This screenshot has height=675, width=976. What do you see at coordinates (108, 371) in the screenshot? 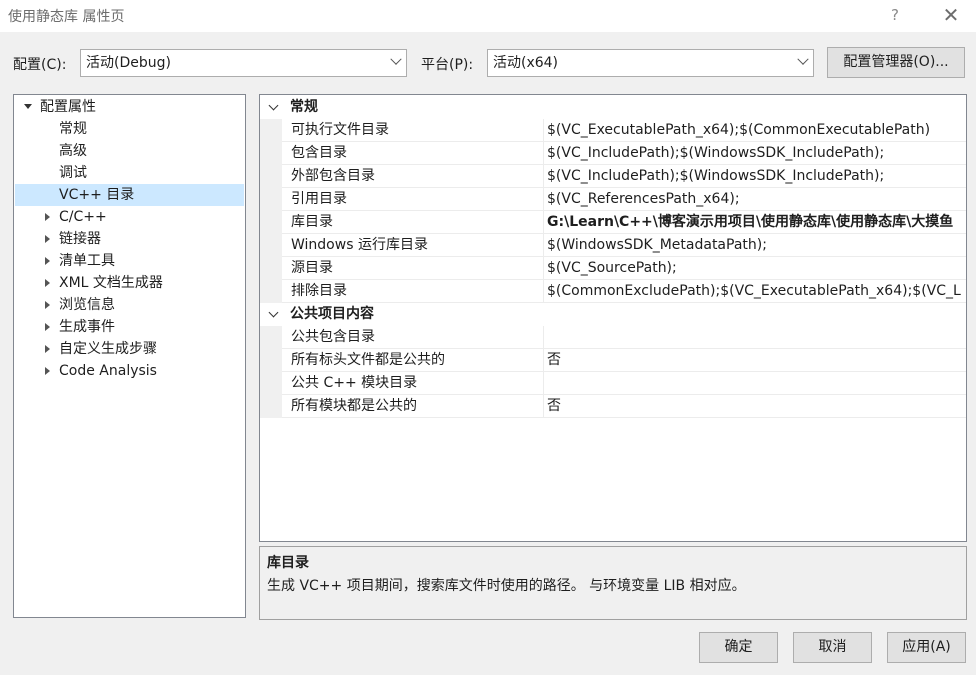
I see `tree-item-label: Code Analysis` at bounding box center [108, 371].